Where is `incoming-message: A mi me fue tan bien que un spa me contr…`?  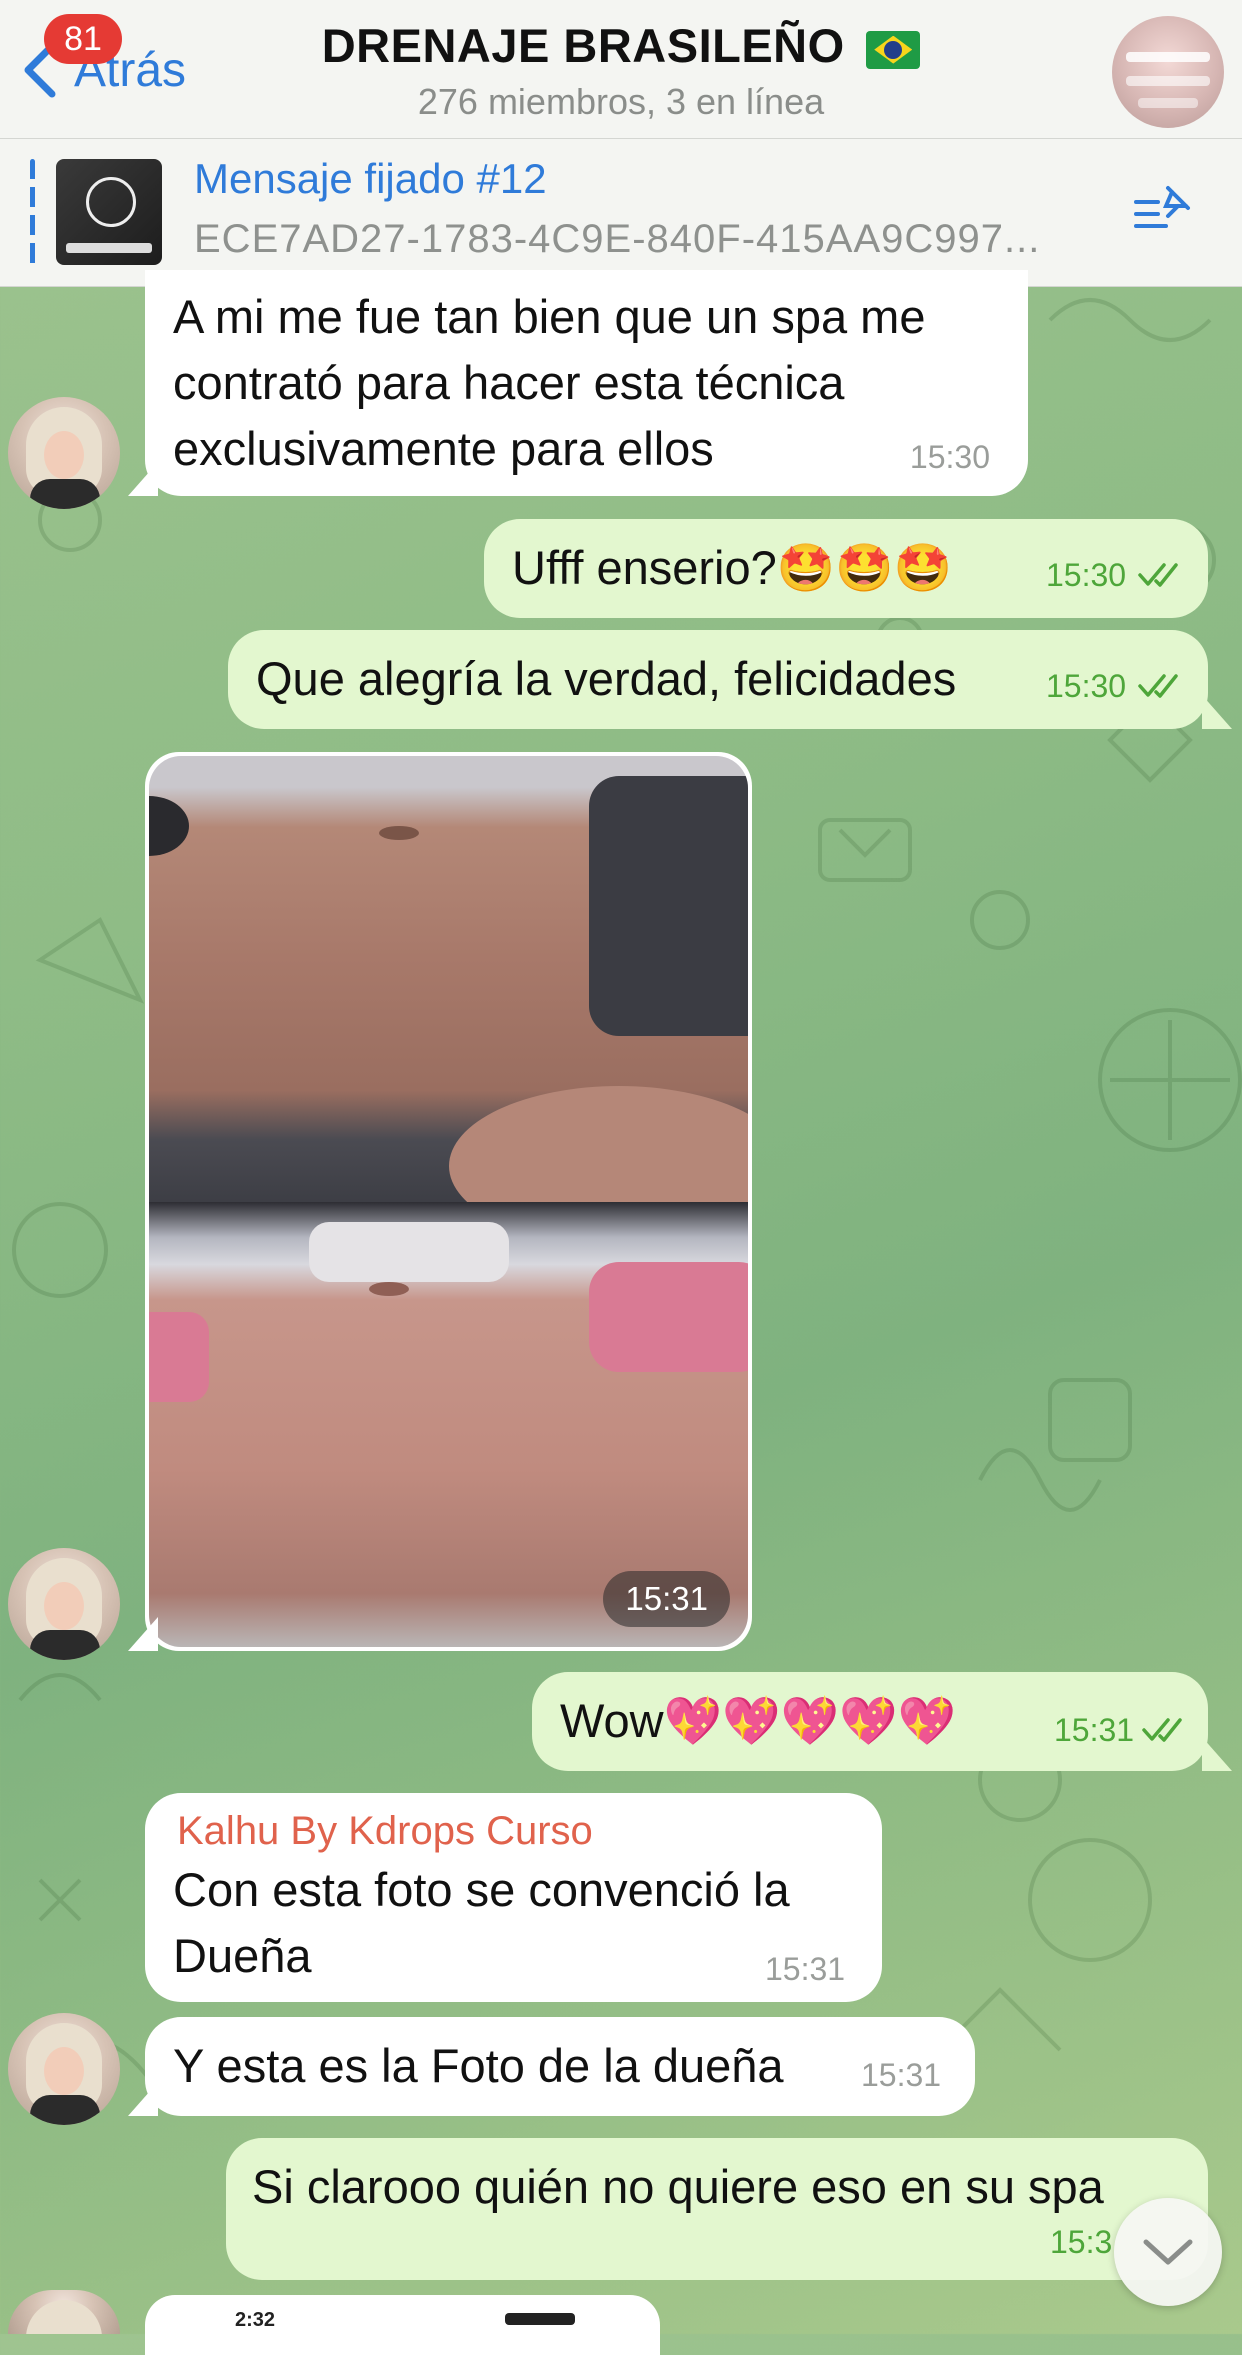
incoming-message: A mi me fue tan bien que un spa me contr… is located at coordinates (586, 383).